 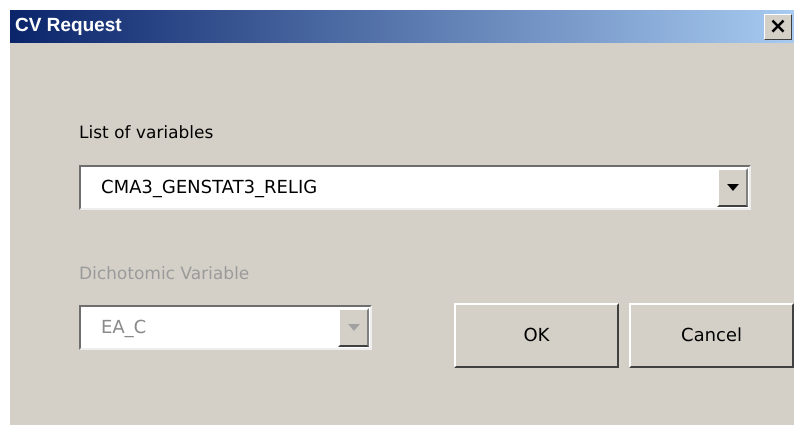 What do you see at coordinates (124, 328) in the screenshot?
I see `dropdown-value: EA_C` at bounding box center [124, 328].